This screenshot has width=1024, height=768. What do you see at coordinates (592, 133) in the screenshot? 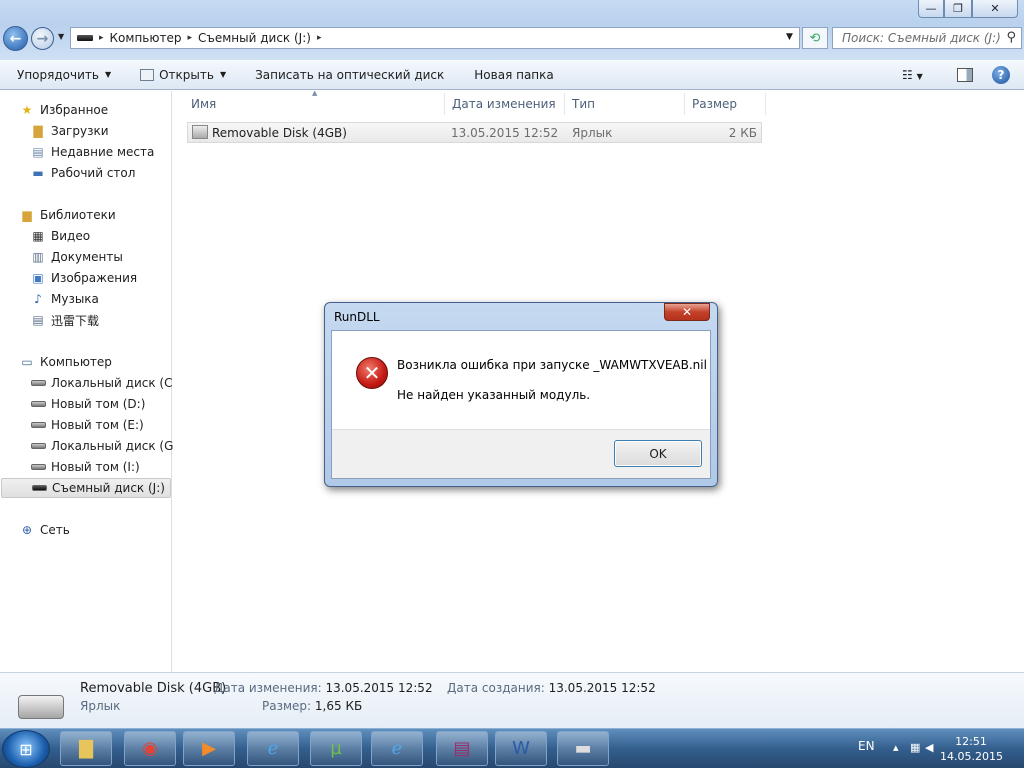
I see `file-type: Ярлык` at bounding box center [592, 133].